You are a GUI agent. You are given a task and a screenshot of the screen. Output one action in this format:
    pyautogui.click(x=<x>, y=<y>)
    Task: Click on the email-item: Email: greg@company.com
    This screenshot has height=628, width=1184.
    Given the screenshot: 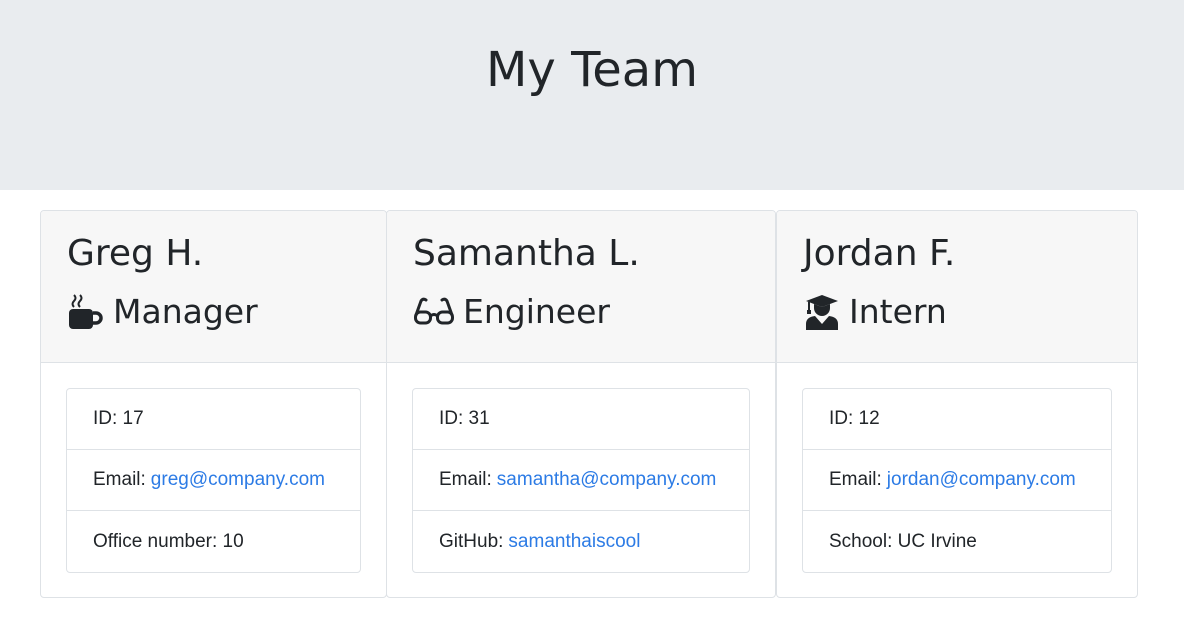 What is the action you would take?
    pyautogui.click(x=213, y=480)
    